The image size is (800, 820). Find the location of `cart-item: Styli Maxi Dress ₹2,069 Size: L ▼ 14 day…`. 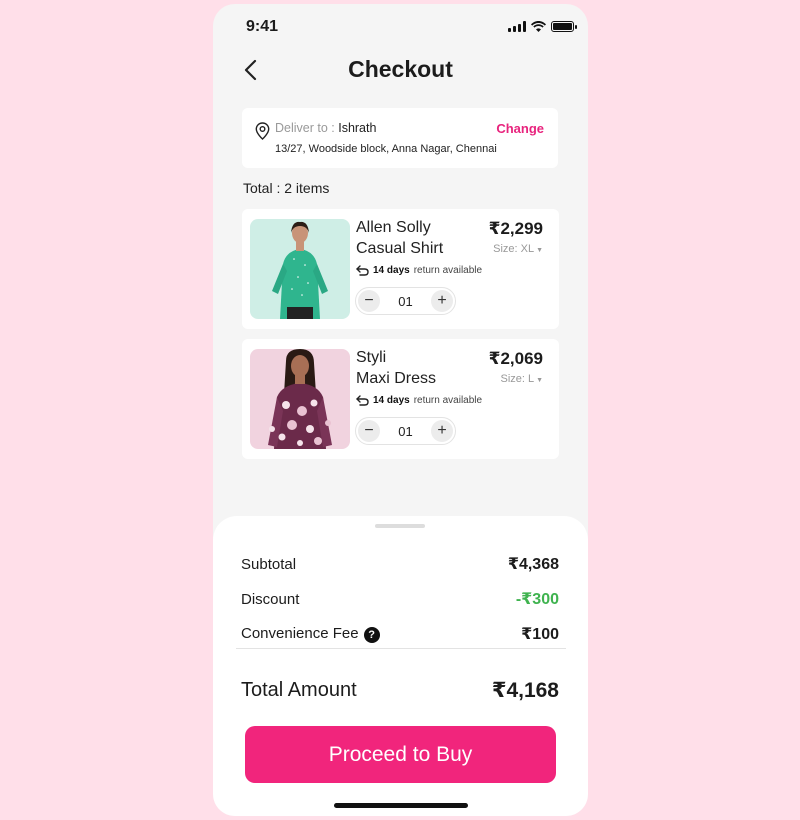

cart-item: Styli Maxi Dress ₹2,069 Size: L ▼ 14 day… is located at coordinates (400, 399).